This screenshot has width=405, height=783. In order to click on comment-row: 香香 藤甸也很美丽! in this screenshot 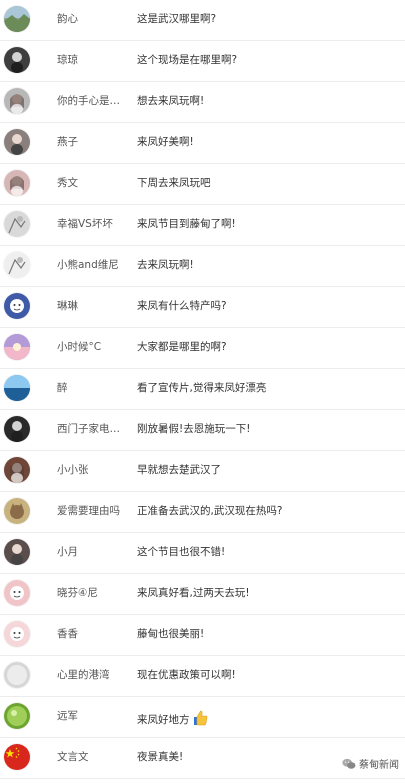, I will do `click(202, 635)`.